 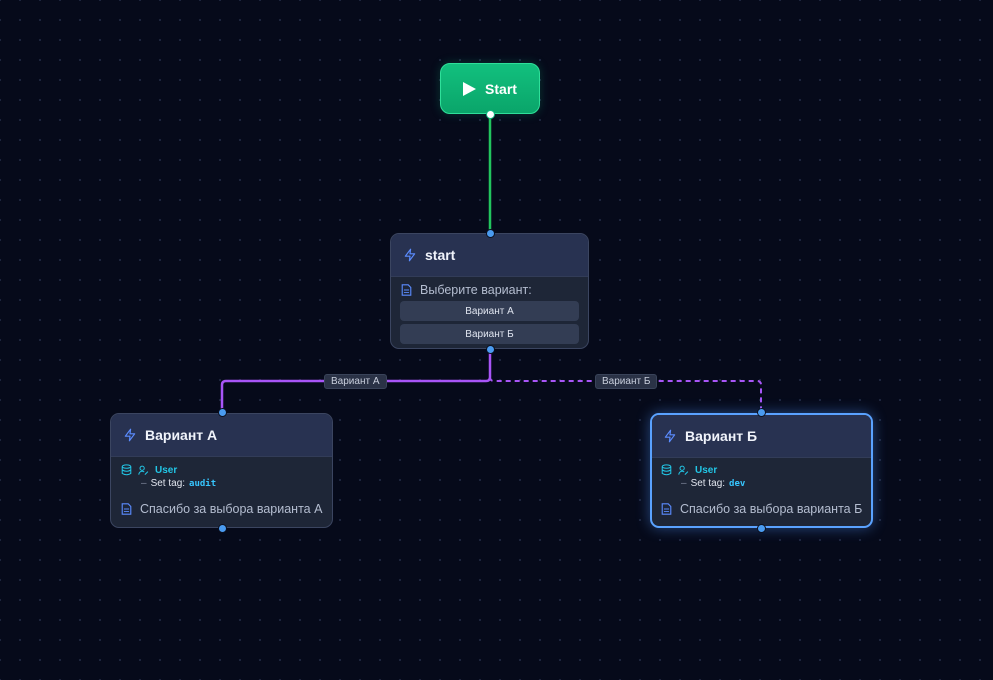 What do you see at coordinates (181, 435) in the screenshot?
I see `node-variant-a-title: Вариант А` at bounding box center [181, 435].